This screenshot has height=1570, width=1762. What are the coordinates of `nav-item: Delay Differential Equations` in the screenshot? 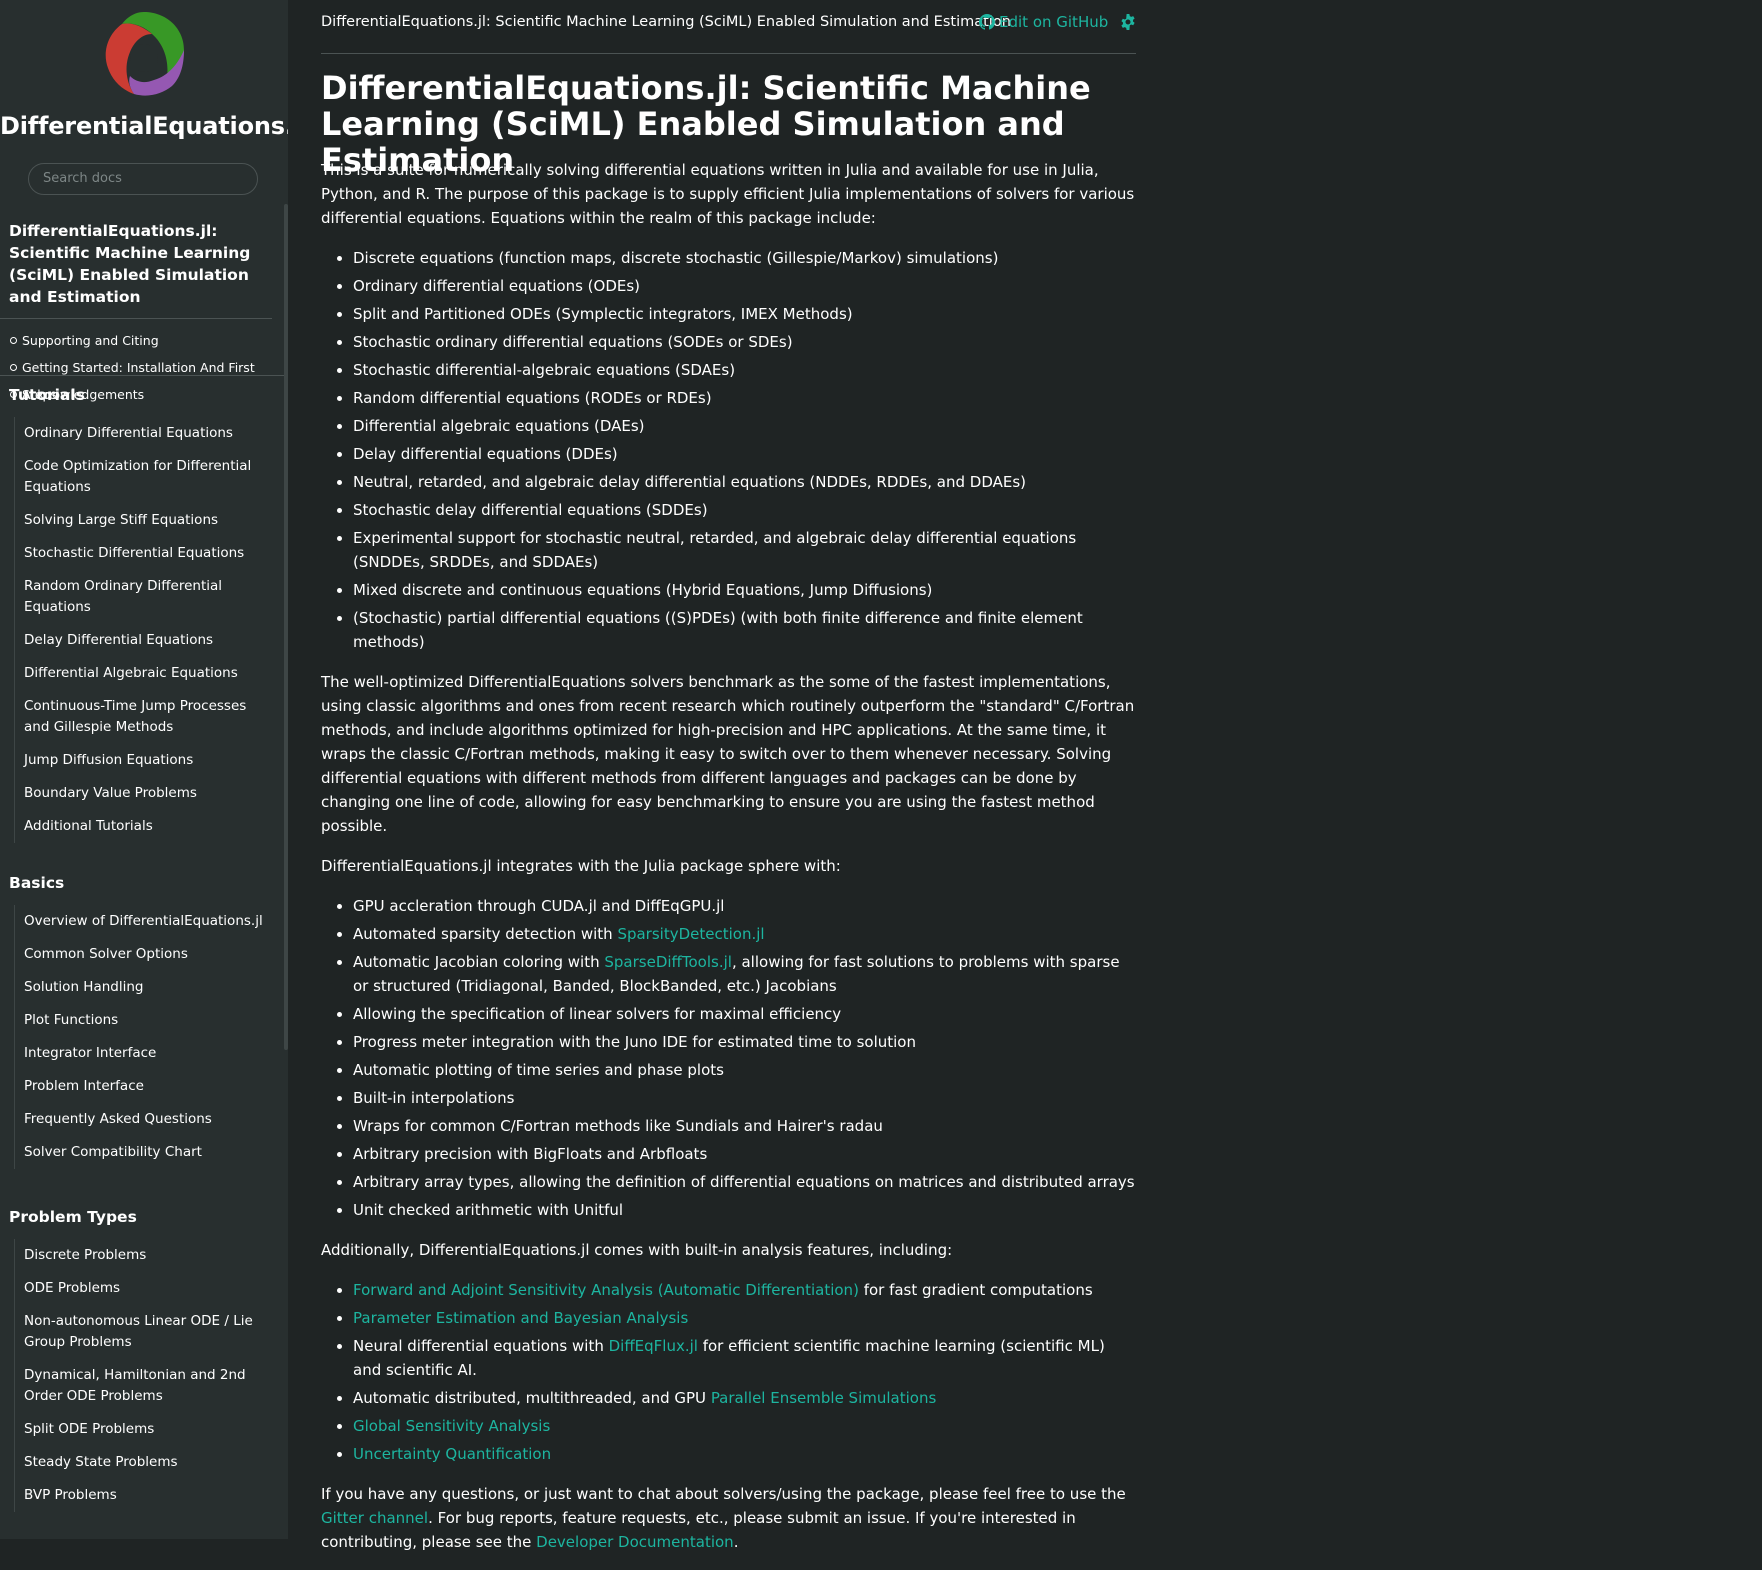 It's located at (147, 640).